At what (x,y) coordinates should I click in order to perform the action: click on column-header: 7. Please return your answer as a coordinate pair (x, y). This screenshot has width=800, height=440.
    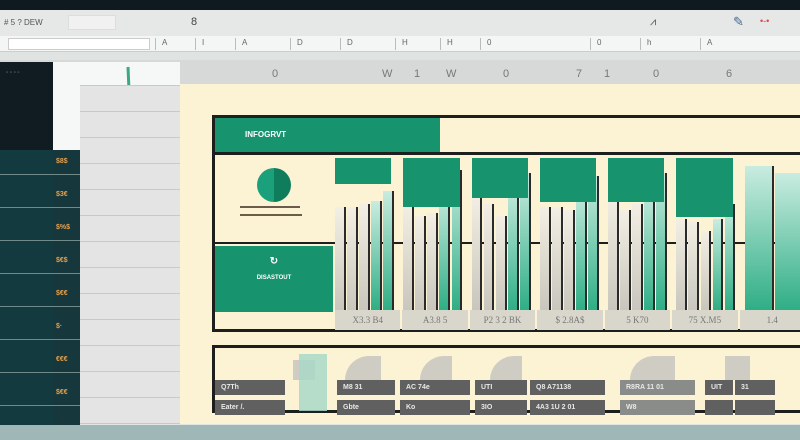
    Looking at the image, I should click on (579, 74).